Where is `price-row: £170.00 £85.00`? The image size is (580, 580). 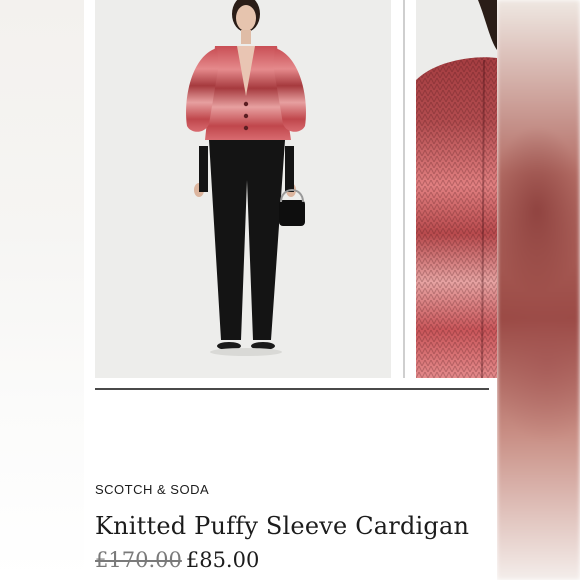
price-row: £170.00 £85.00 is located at coordinates (177, 560).